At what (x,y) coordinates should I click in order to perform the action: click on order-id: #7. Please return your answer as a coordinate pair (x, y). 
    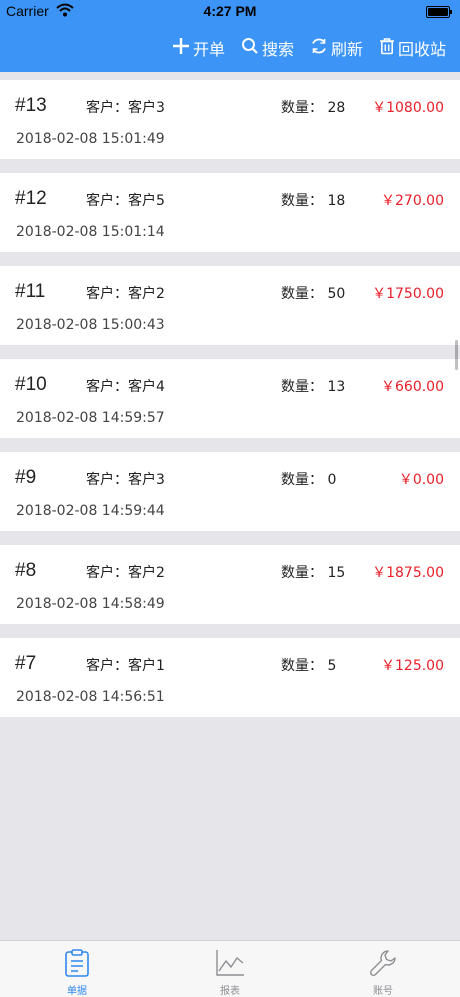
    Looking at the image, I should click on (26, 663).